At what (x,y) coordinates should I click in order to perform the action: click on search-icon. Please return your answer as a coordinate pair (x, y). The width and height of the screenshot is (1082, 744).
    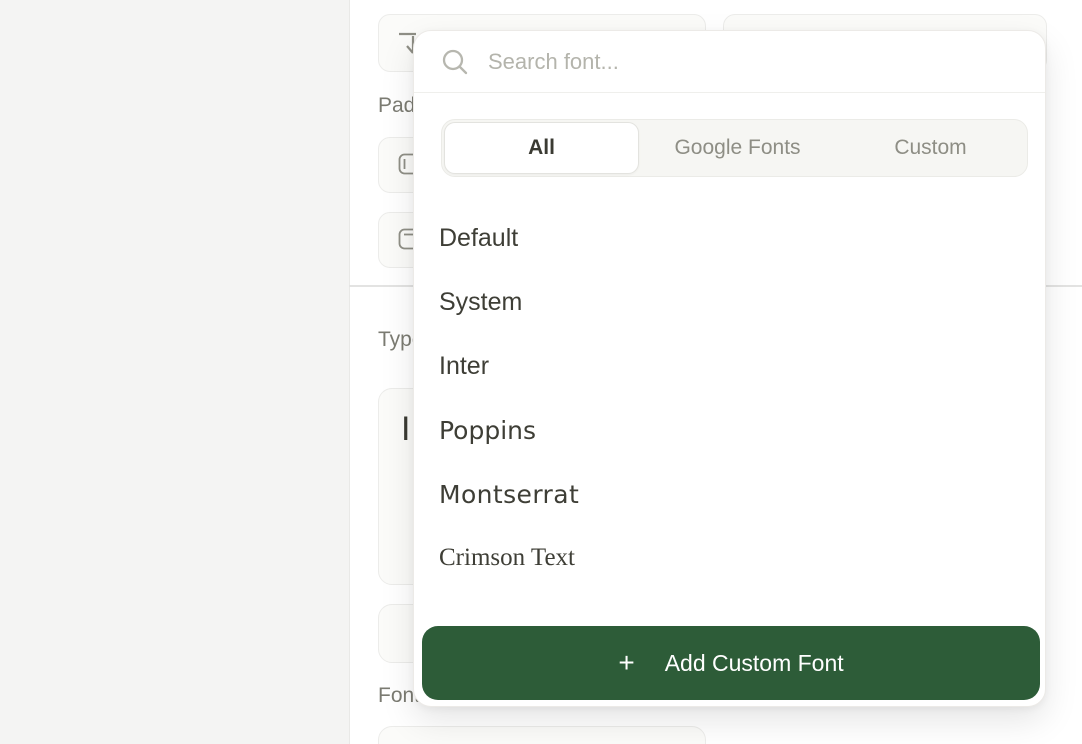
    Looking at the image, I should click on (455, 61).